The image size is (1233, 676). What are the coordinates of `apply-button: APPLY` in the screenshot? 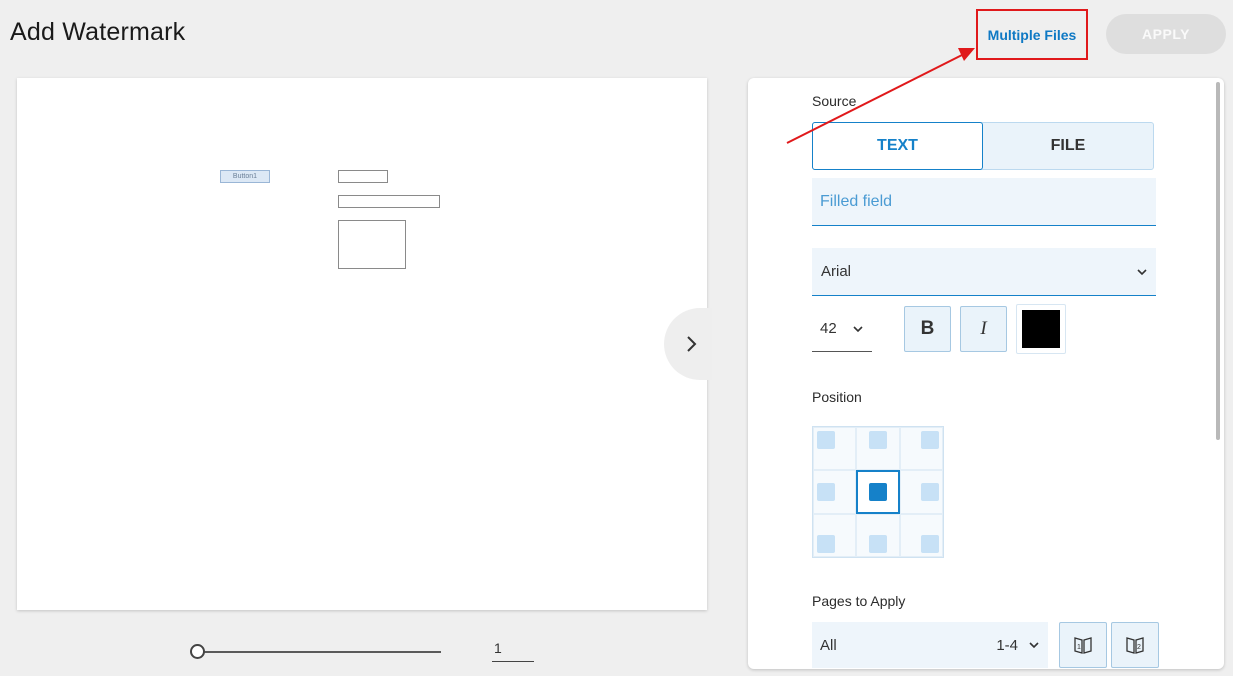 It's located at (1166, 34).